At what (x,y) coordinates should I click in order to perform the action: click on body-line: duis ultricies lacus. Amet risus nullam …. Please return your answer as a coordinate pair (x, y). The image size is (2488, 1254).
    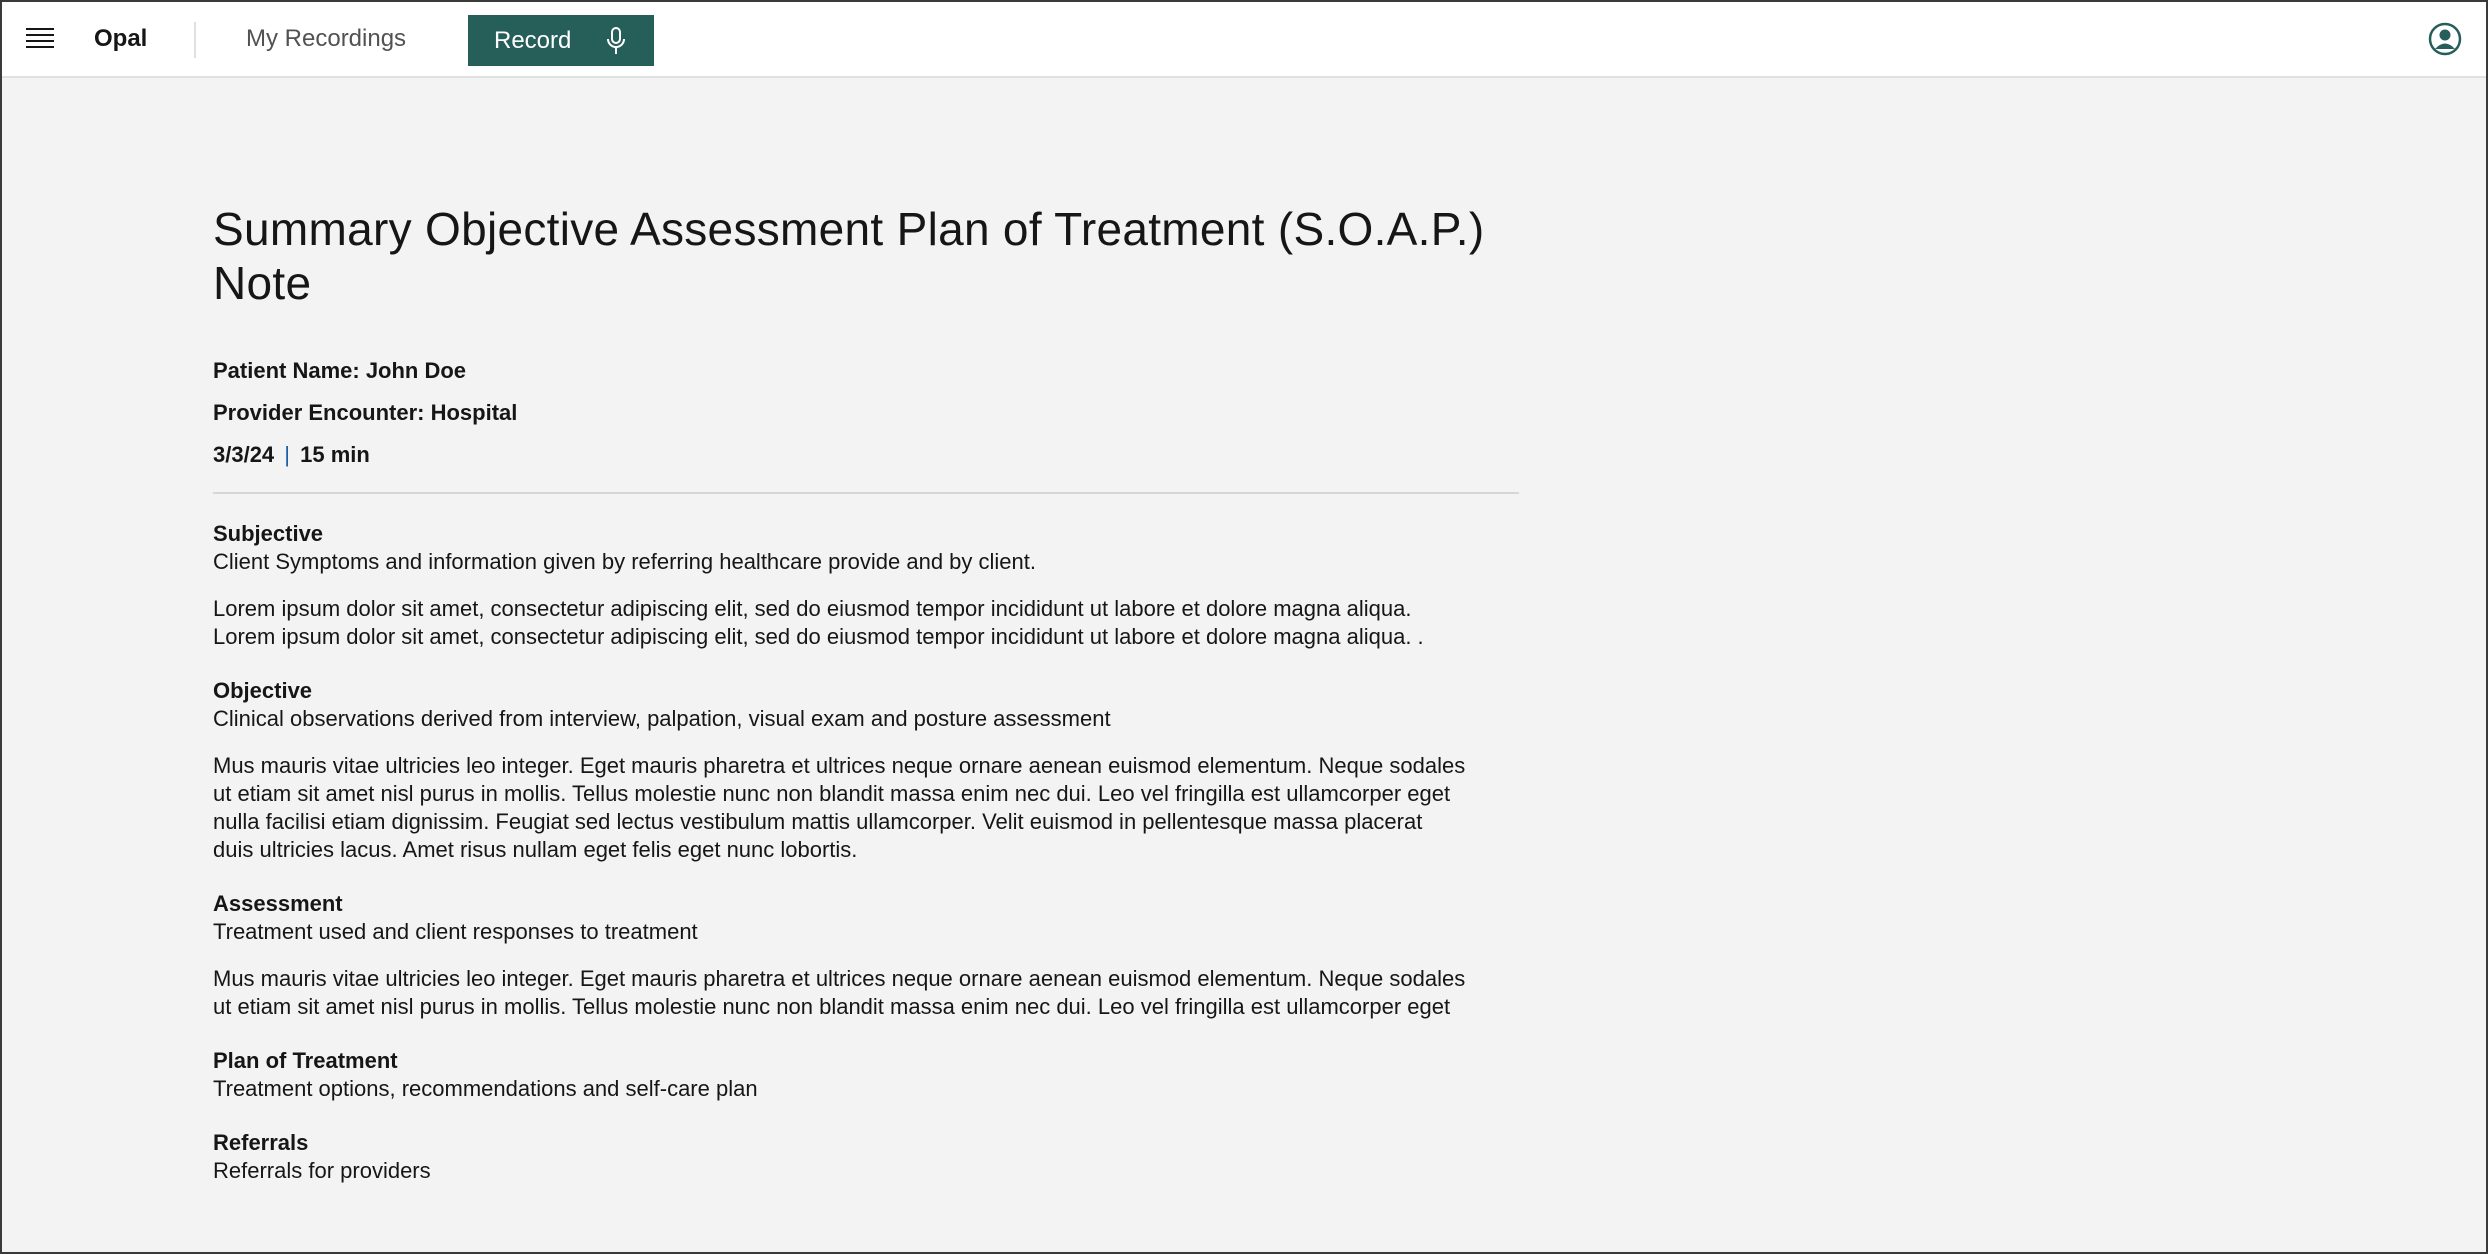
    Looking at the image, I should click on (535, 849).